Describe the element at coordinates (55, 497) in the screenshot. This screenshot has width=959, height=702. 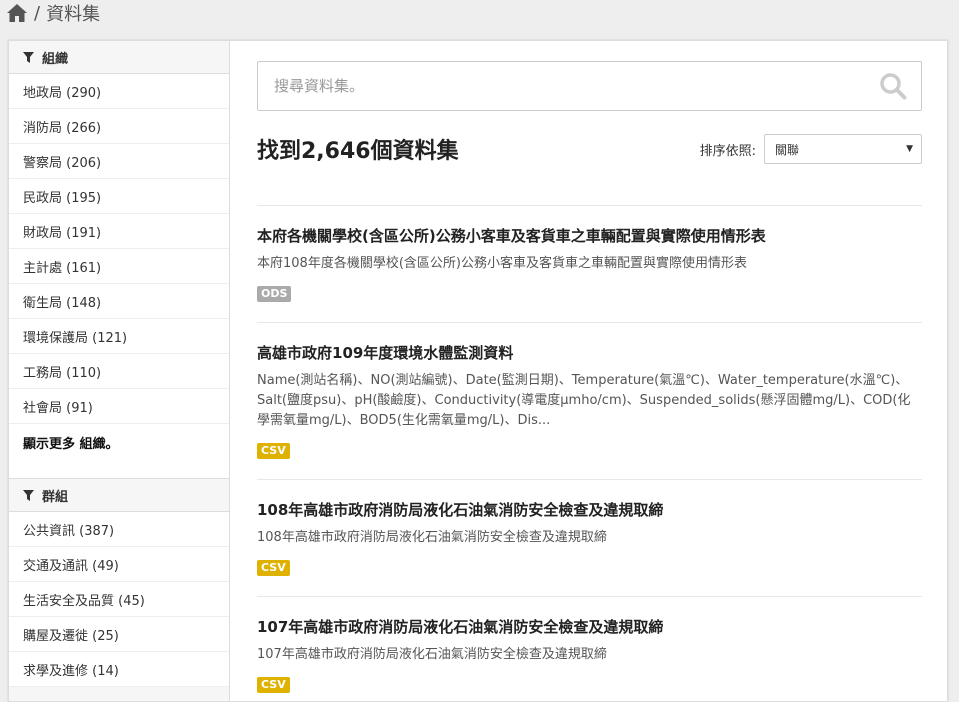
I see `facet-heading-label: 群組` at that location.